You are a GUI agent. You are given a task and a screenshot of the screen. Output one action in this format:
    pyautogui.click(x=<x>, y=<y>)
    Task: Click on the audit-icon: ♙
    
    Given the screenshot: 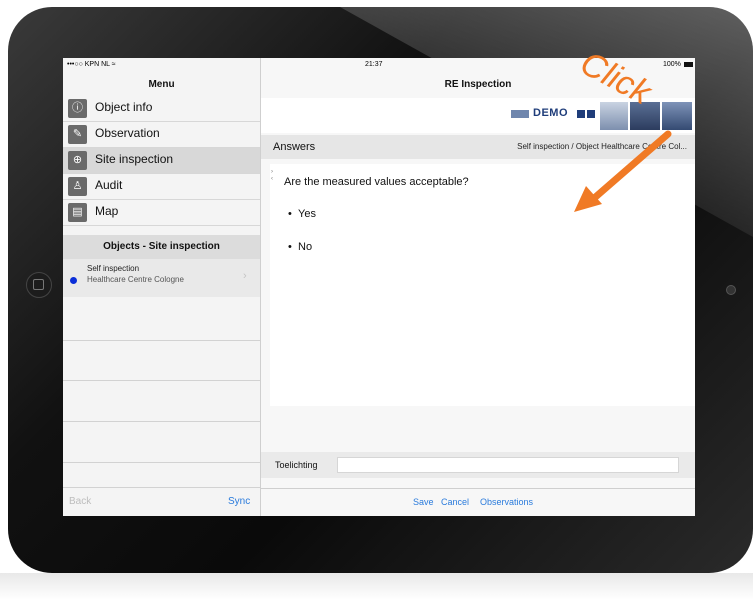 What is the action you would take?
    pyautogui.click(x=77, y=186)
    